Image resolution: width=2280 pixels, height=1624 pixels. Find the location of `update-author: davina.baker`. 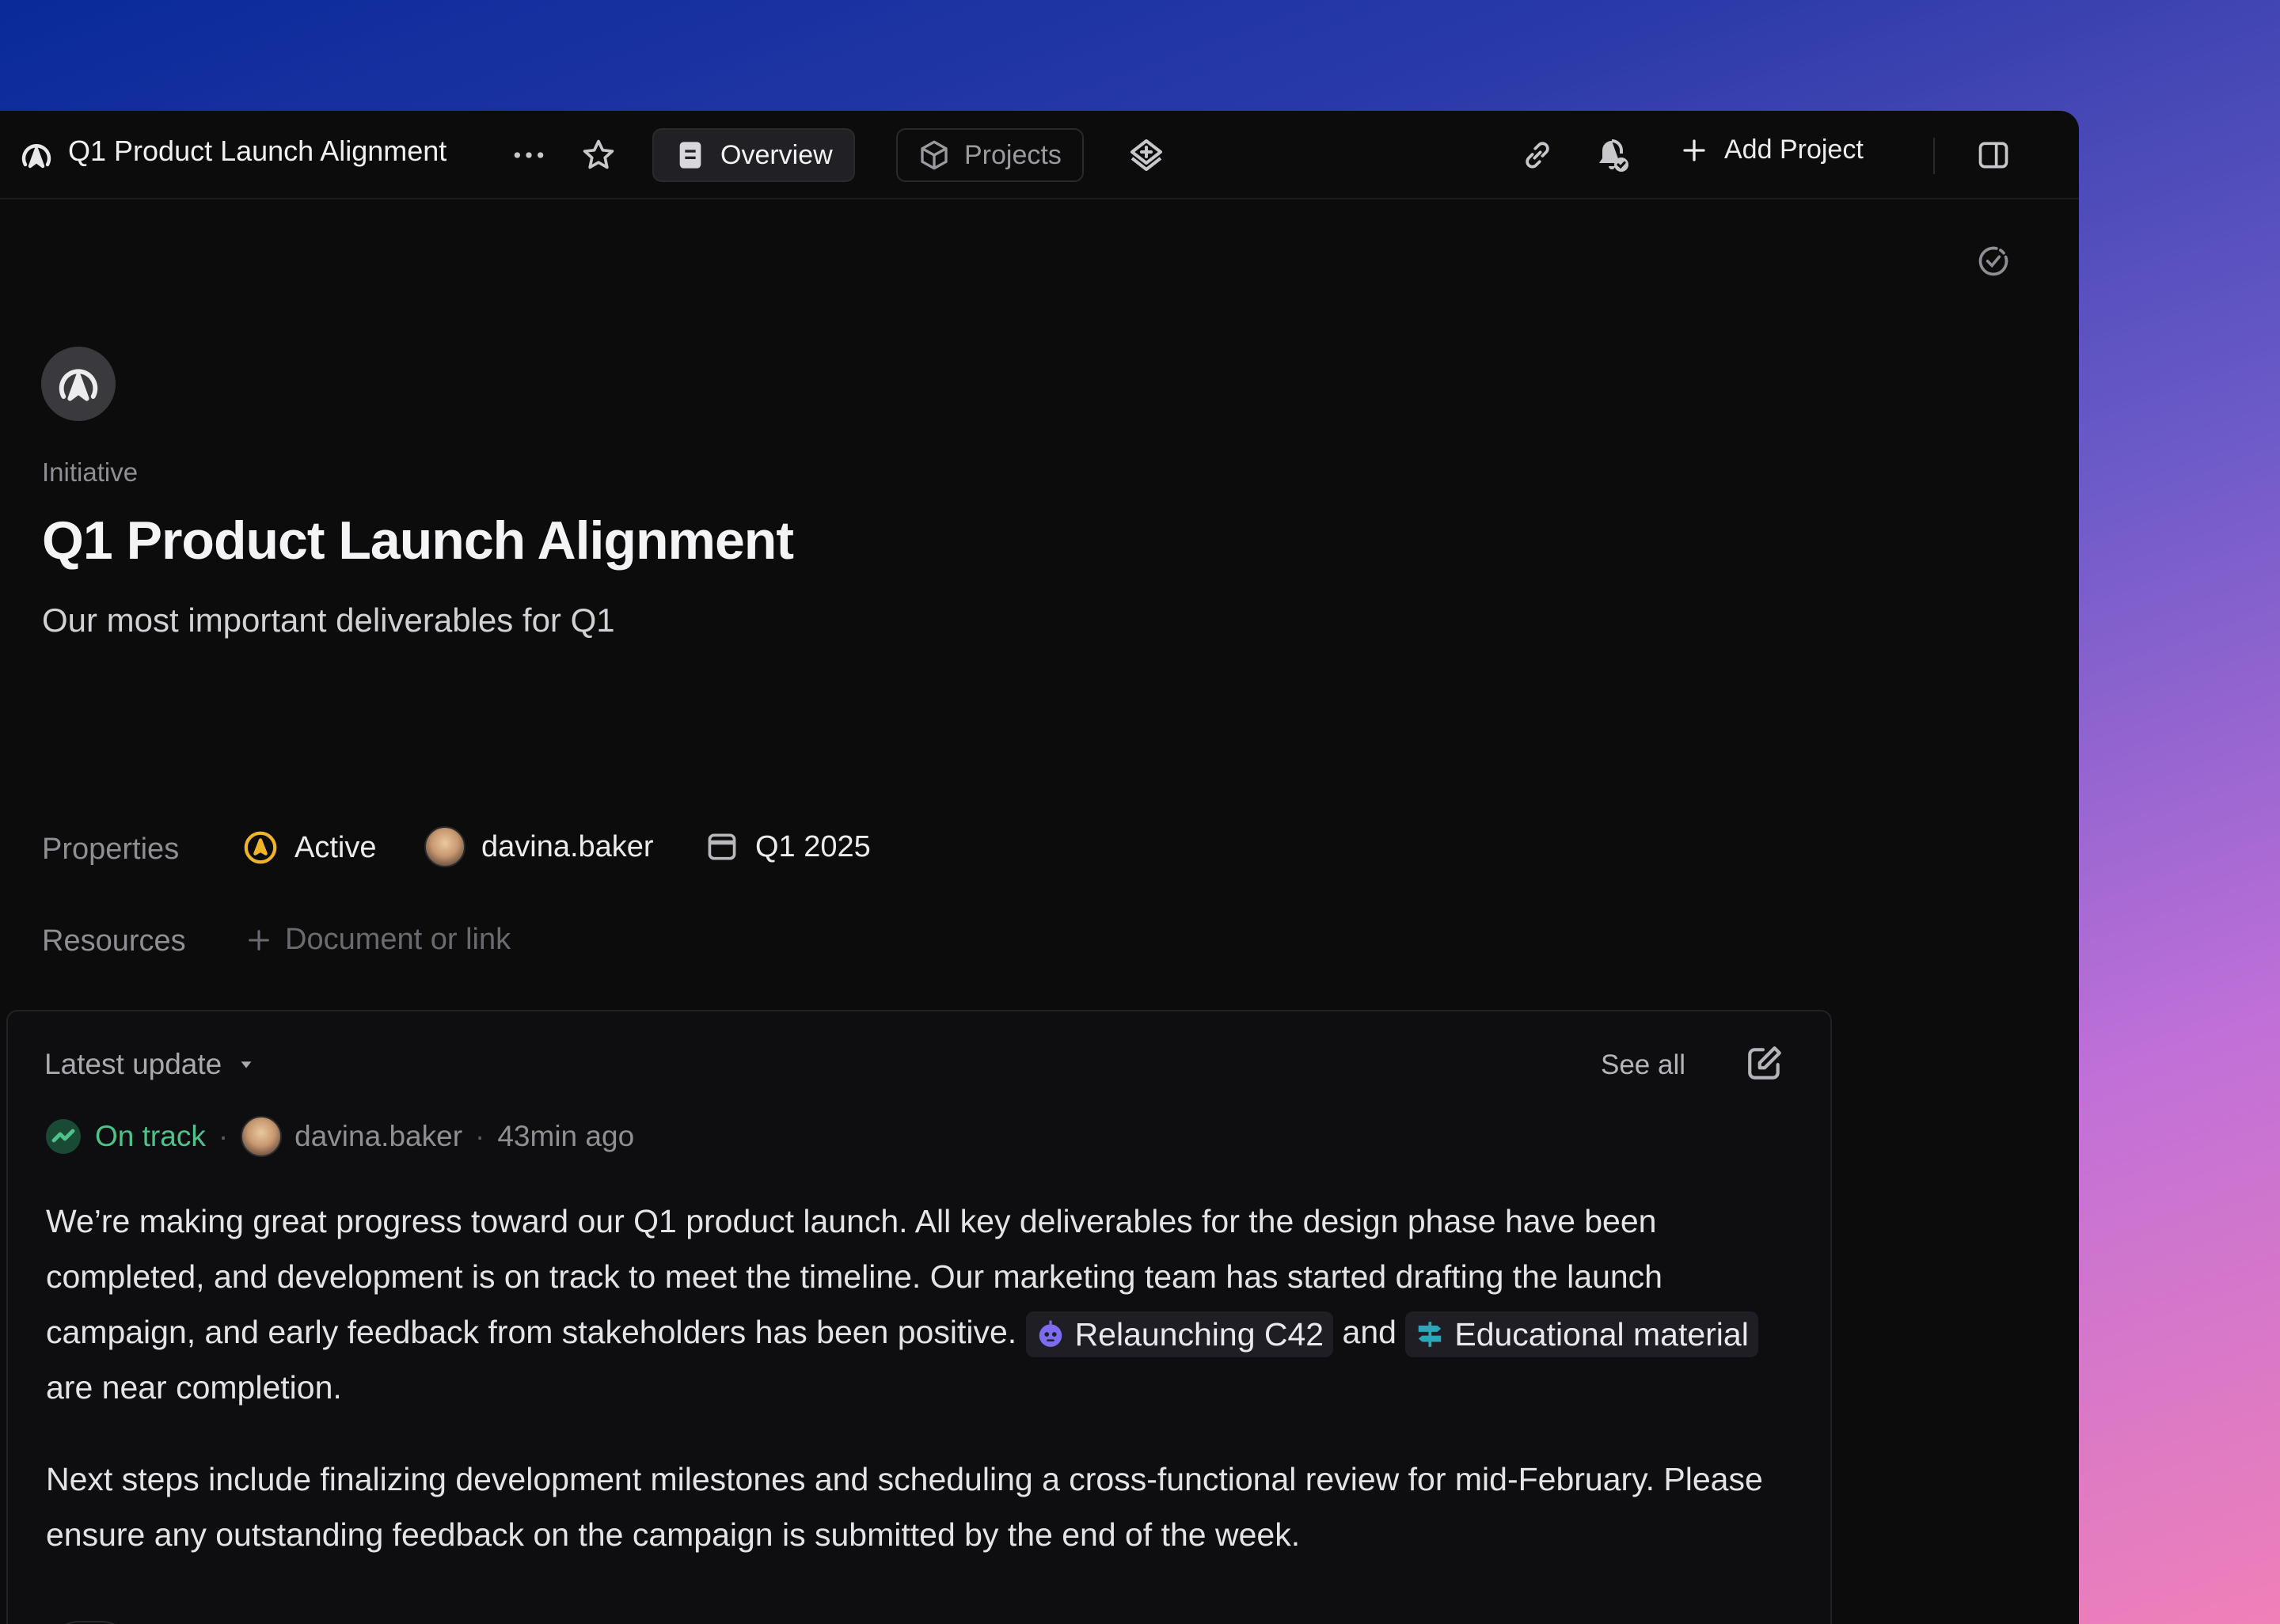

update-author: davina.baker is located at coordinates (378, 1136).